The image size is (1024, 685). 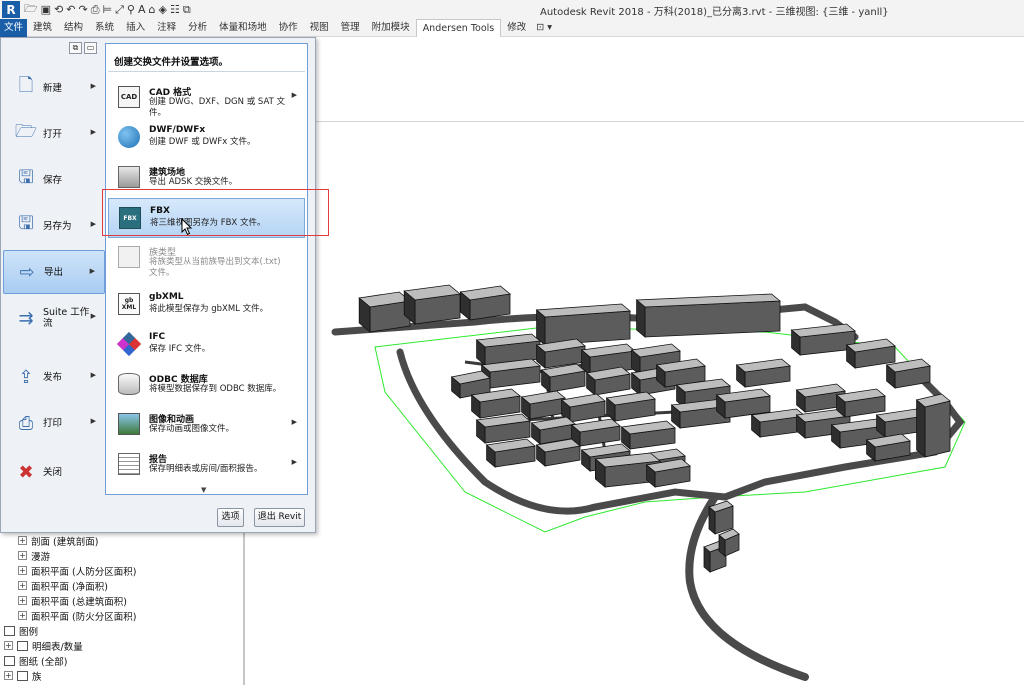 What do you see at coordinates (54, 377) in the screenshot?
I see `app-menu-item-publish: ⇪ 发布 ▶` at bounding box center [54, 377].